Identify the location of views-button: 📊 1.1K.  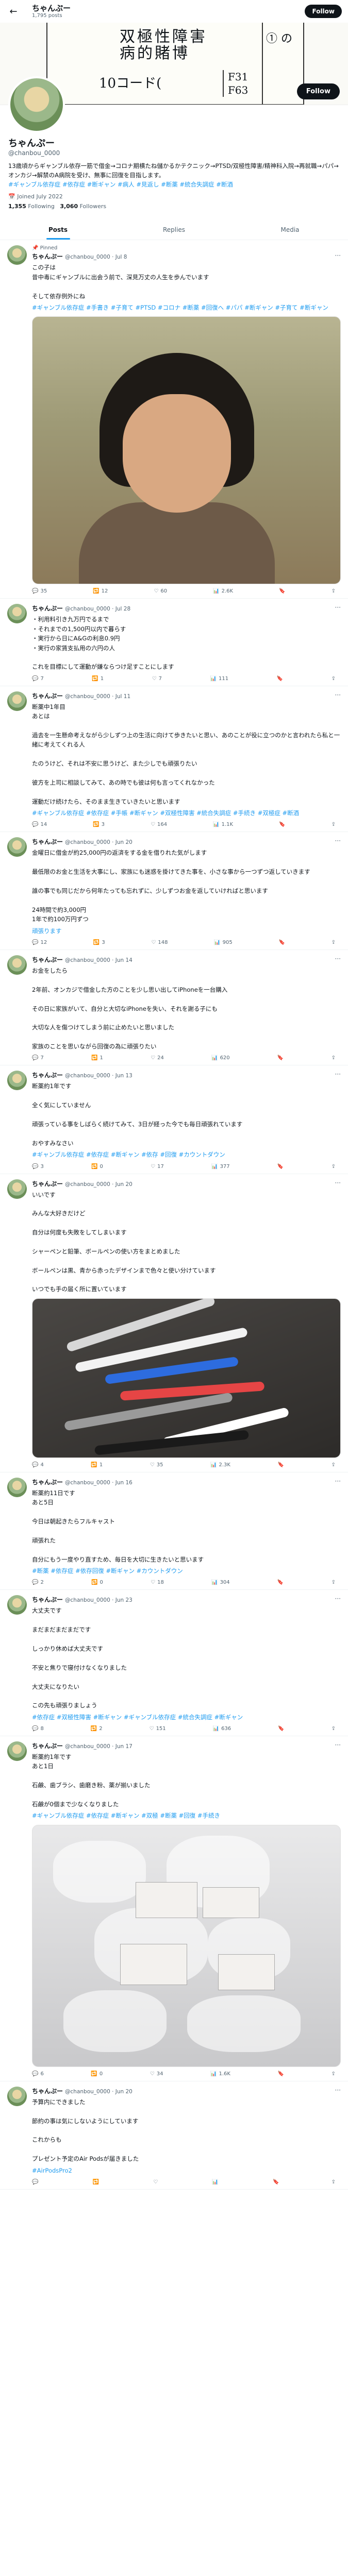
(223, 824).